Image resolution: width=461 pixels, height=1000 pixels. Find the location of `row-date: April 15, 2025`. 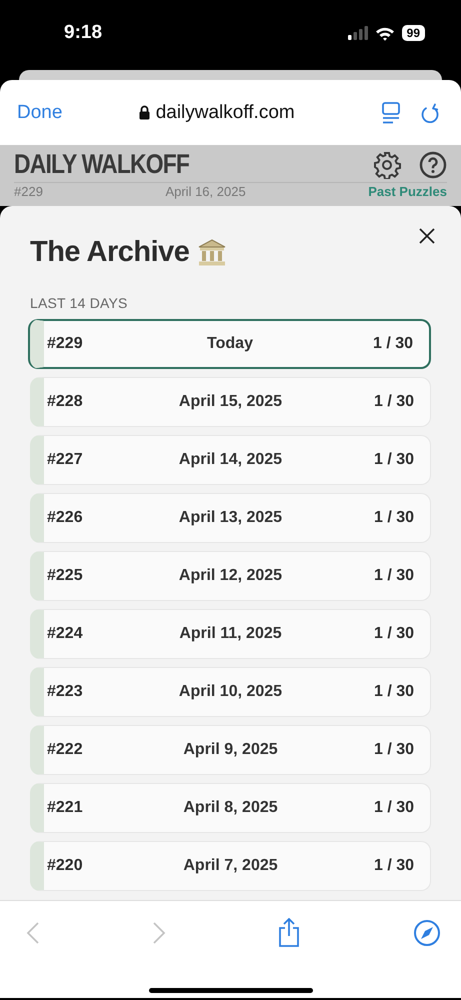

row-date: April 15, 2025 is located at coordinates (231, 402).